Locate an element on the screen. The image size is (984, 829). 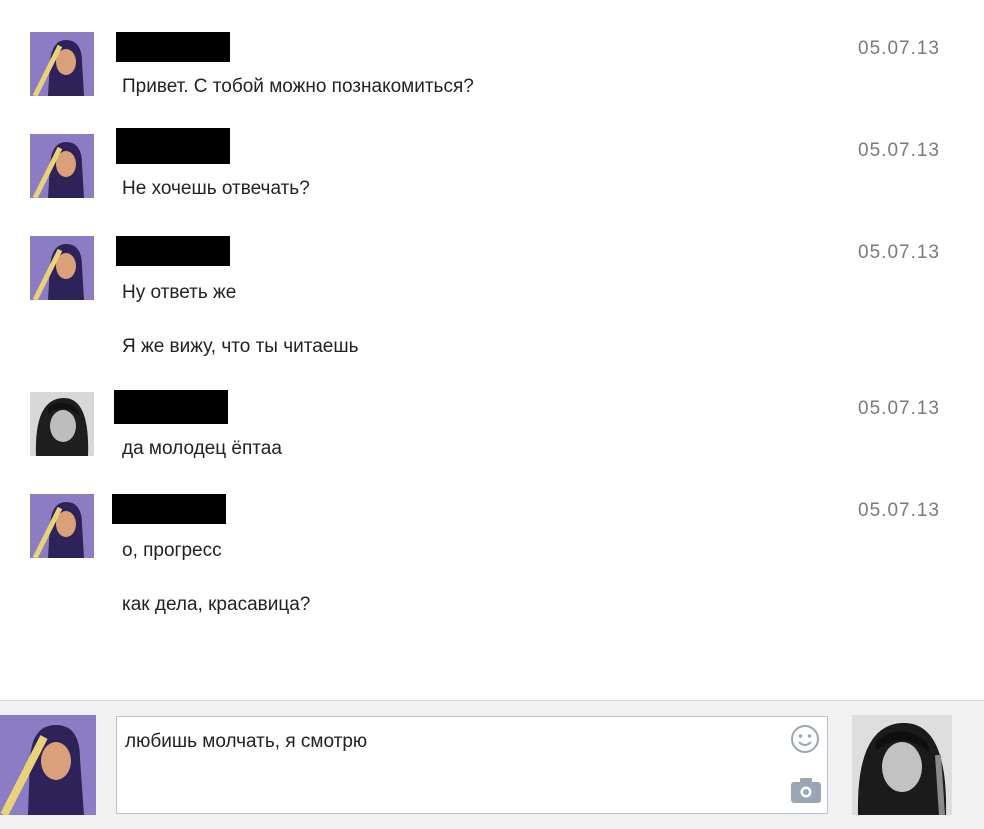
camera-icon is located at coordinates (806, 790).